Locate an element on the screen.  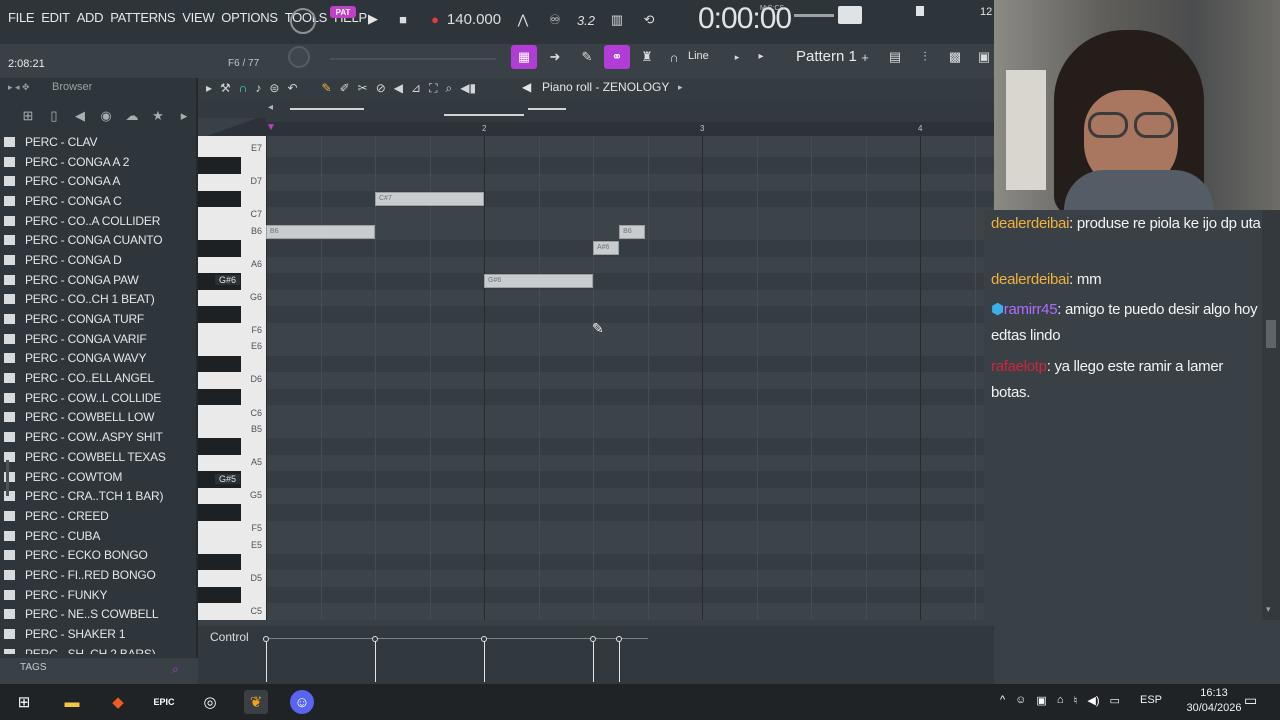
browser-item: PERC - CREED is located at coordinates (98, 516).